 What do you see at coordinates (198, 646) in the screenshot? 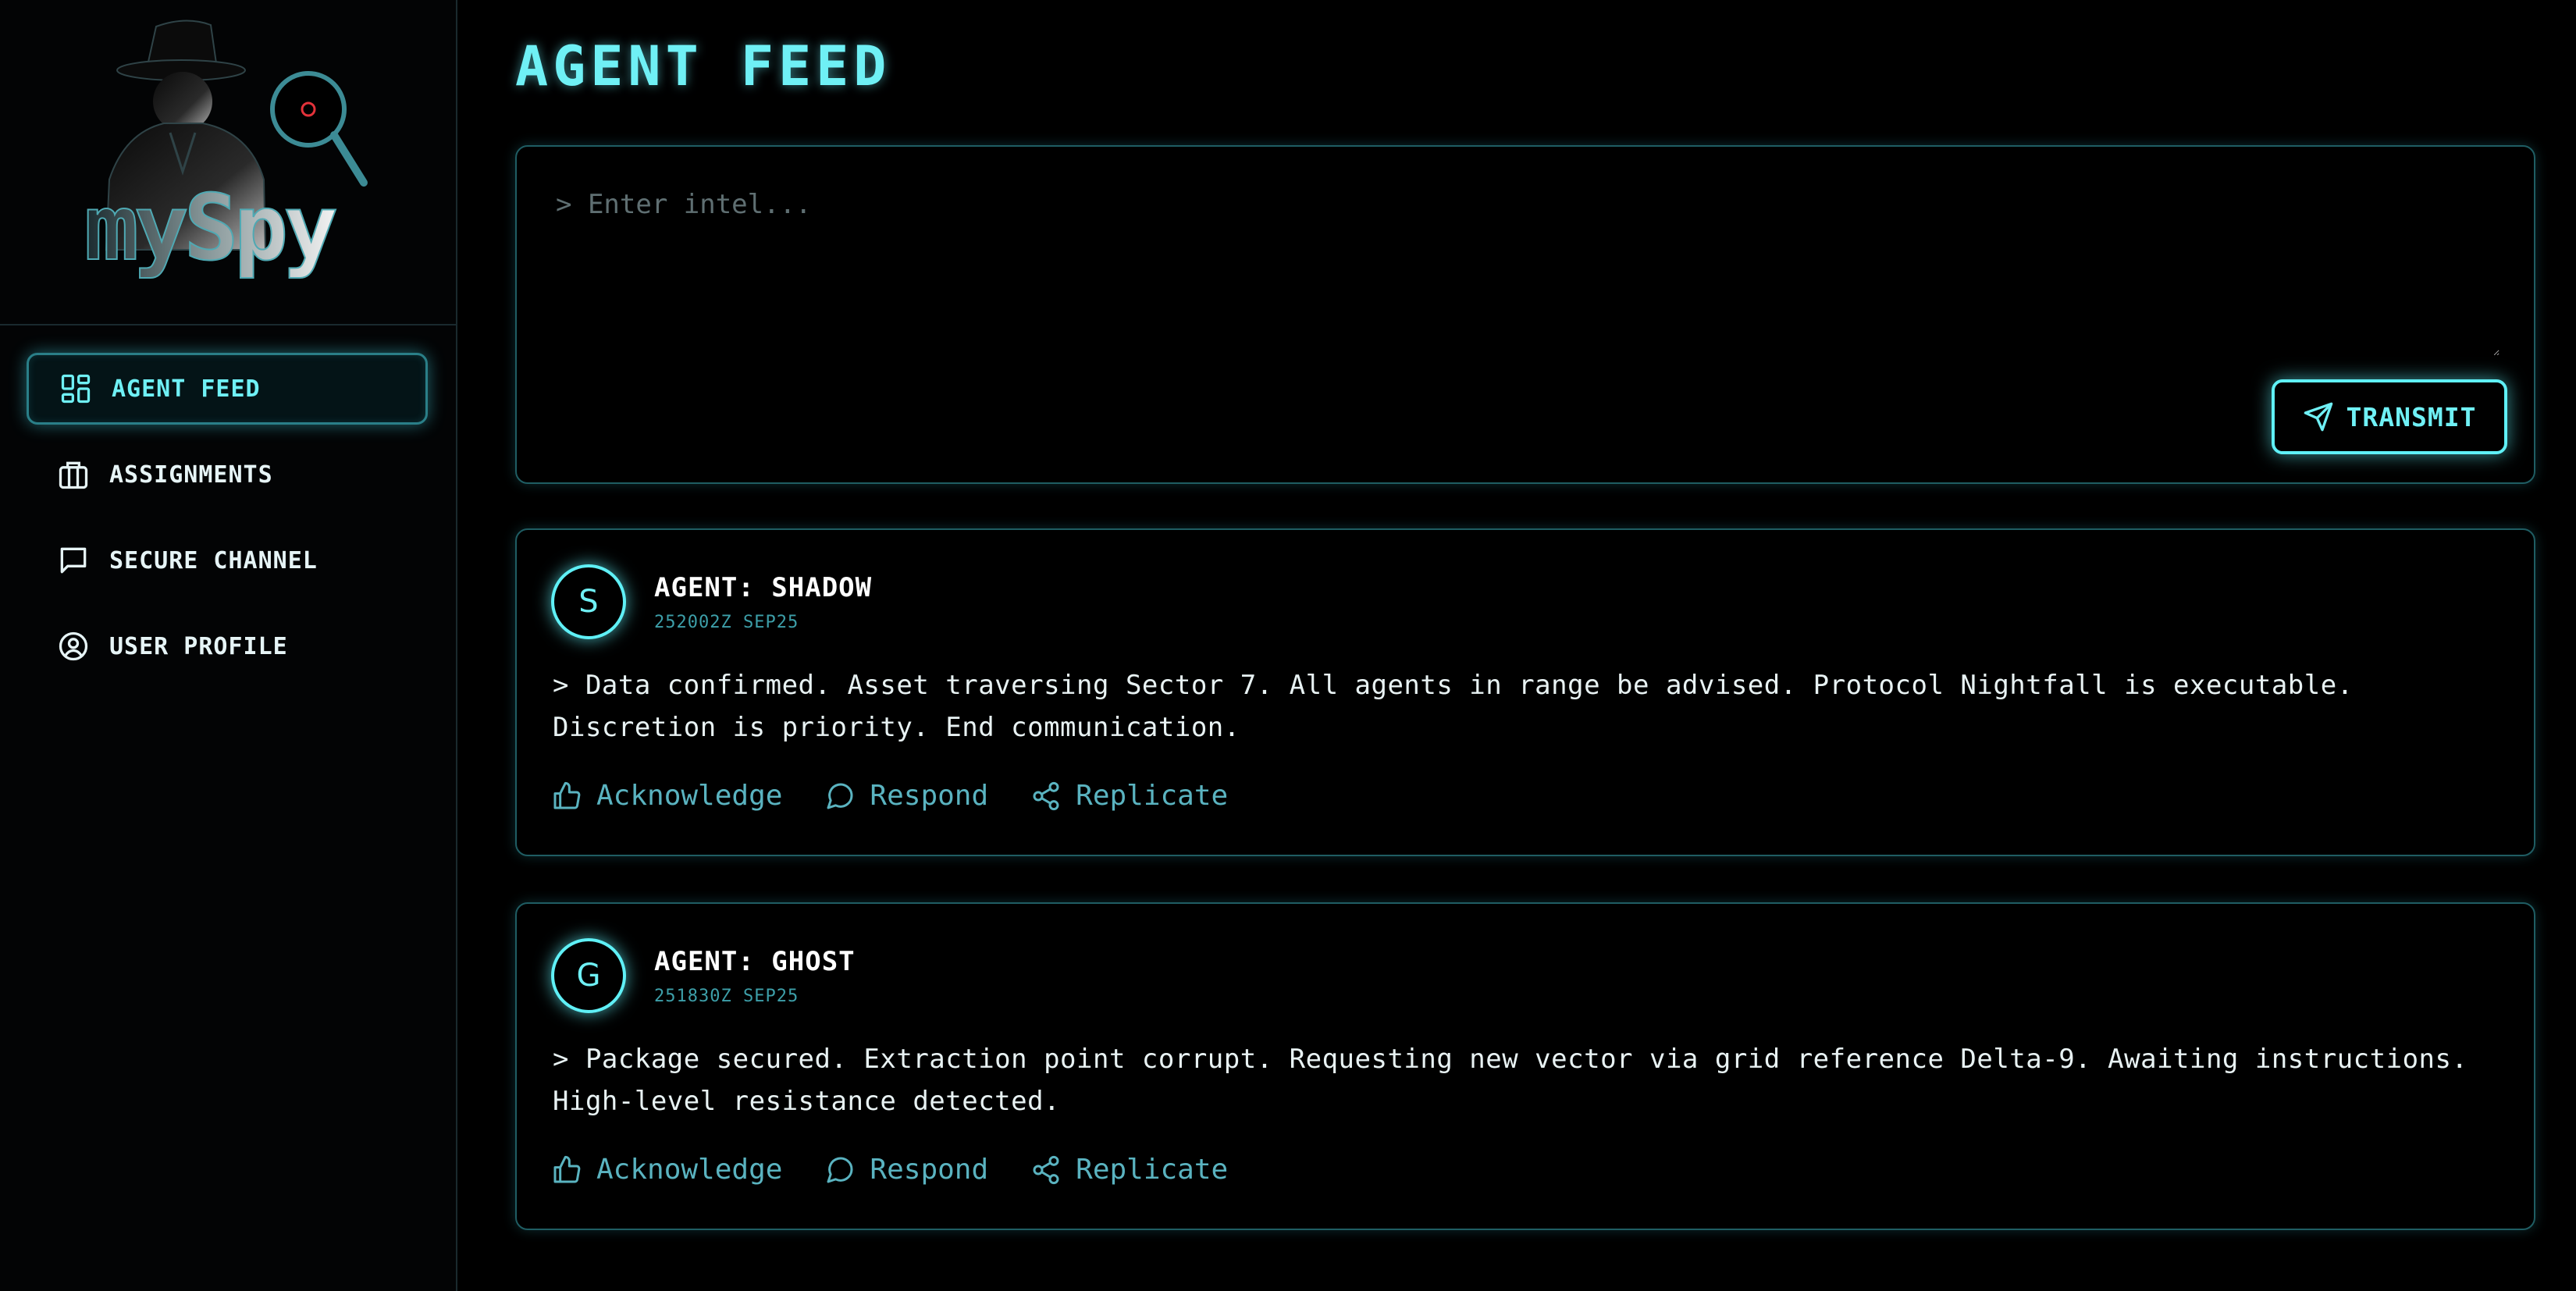
I see `sidebar-item-label: USER PROFILE` at bounding box center [198, 646].